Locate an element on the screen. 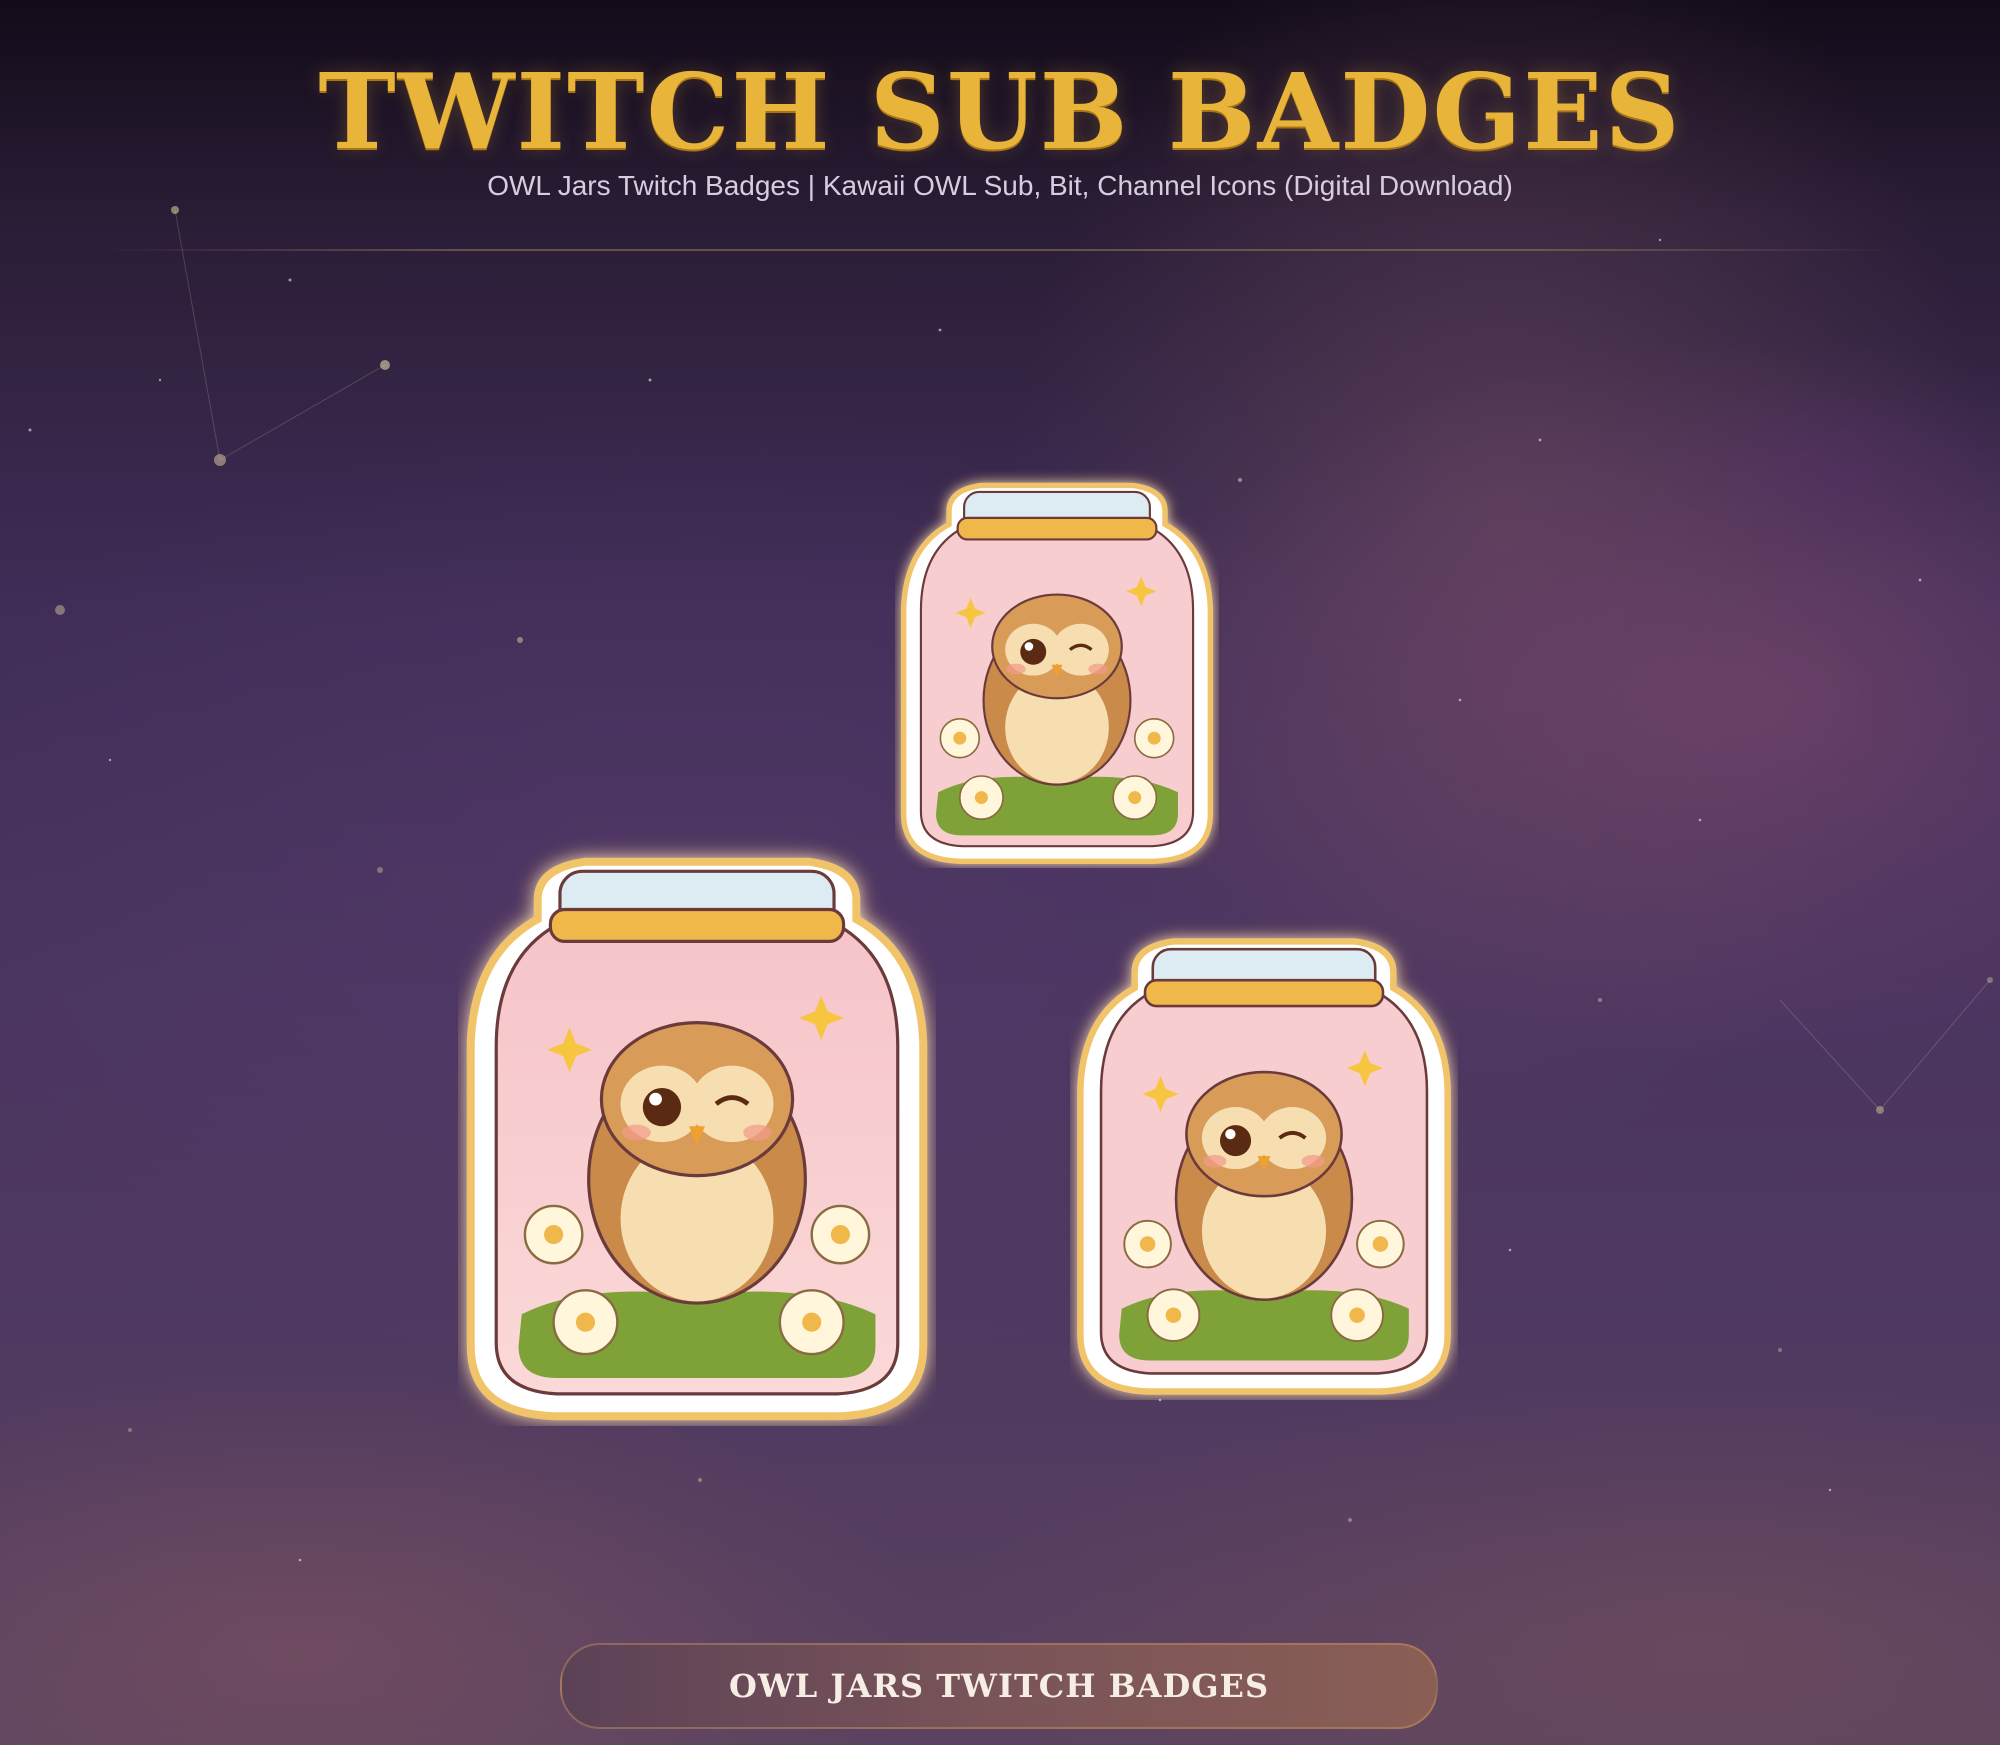 The width and height of the screenshot is (2000, 1745). owl-jar-badge-medium is located at coordinates (1264, 1160).